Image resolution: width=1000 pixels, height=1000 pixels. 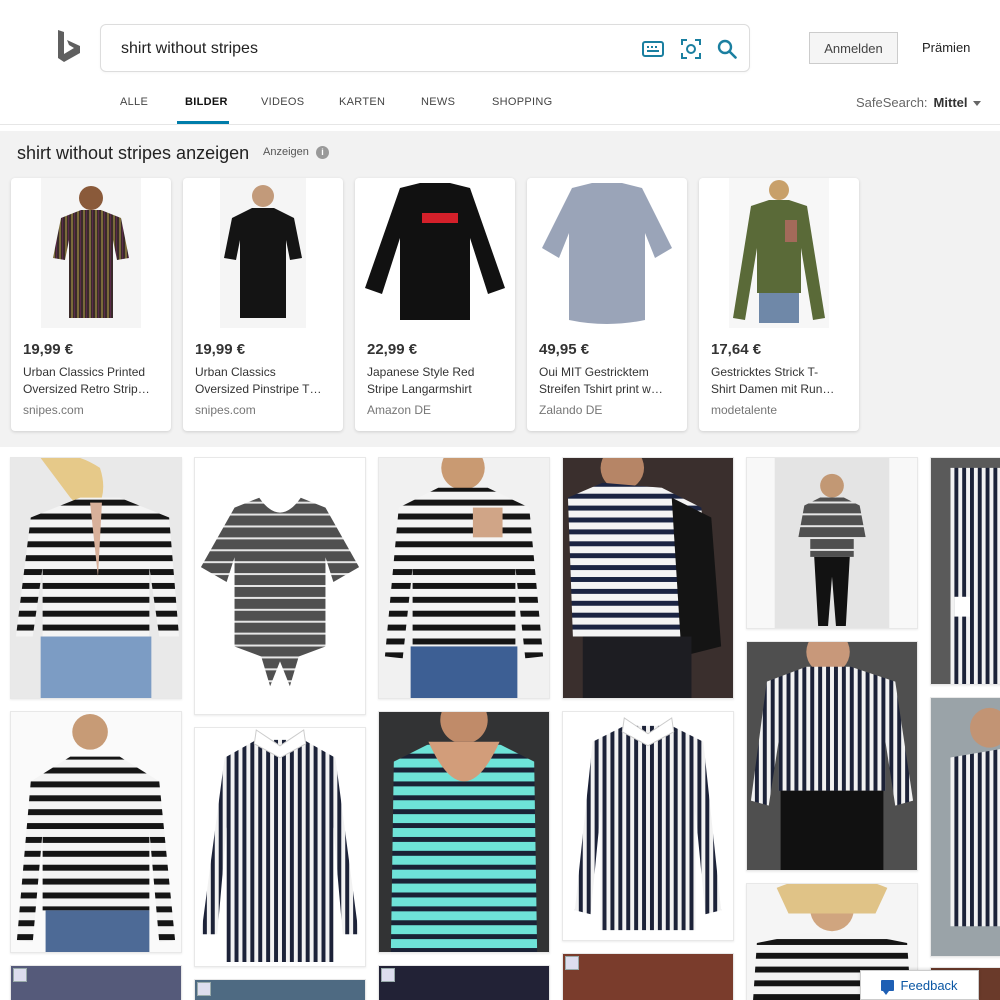 I want to click on visual-search-icon, so click(x=691, y=49).